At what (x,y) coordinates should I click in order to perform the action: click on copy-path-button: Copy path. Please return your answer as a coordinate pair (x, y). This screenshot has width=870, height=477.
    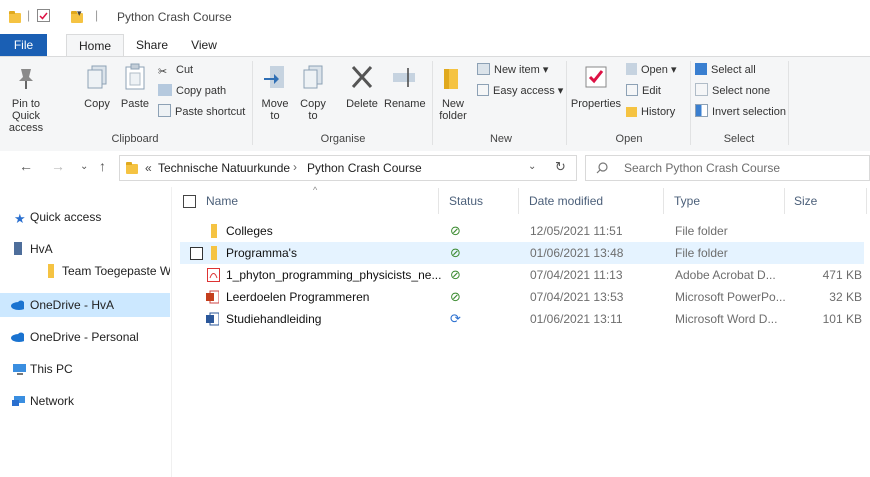
    Looking at the image, I should click on (192, 91).